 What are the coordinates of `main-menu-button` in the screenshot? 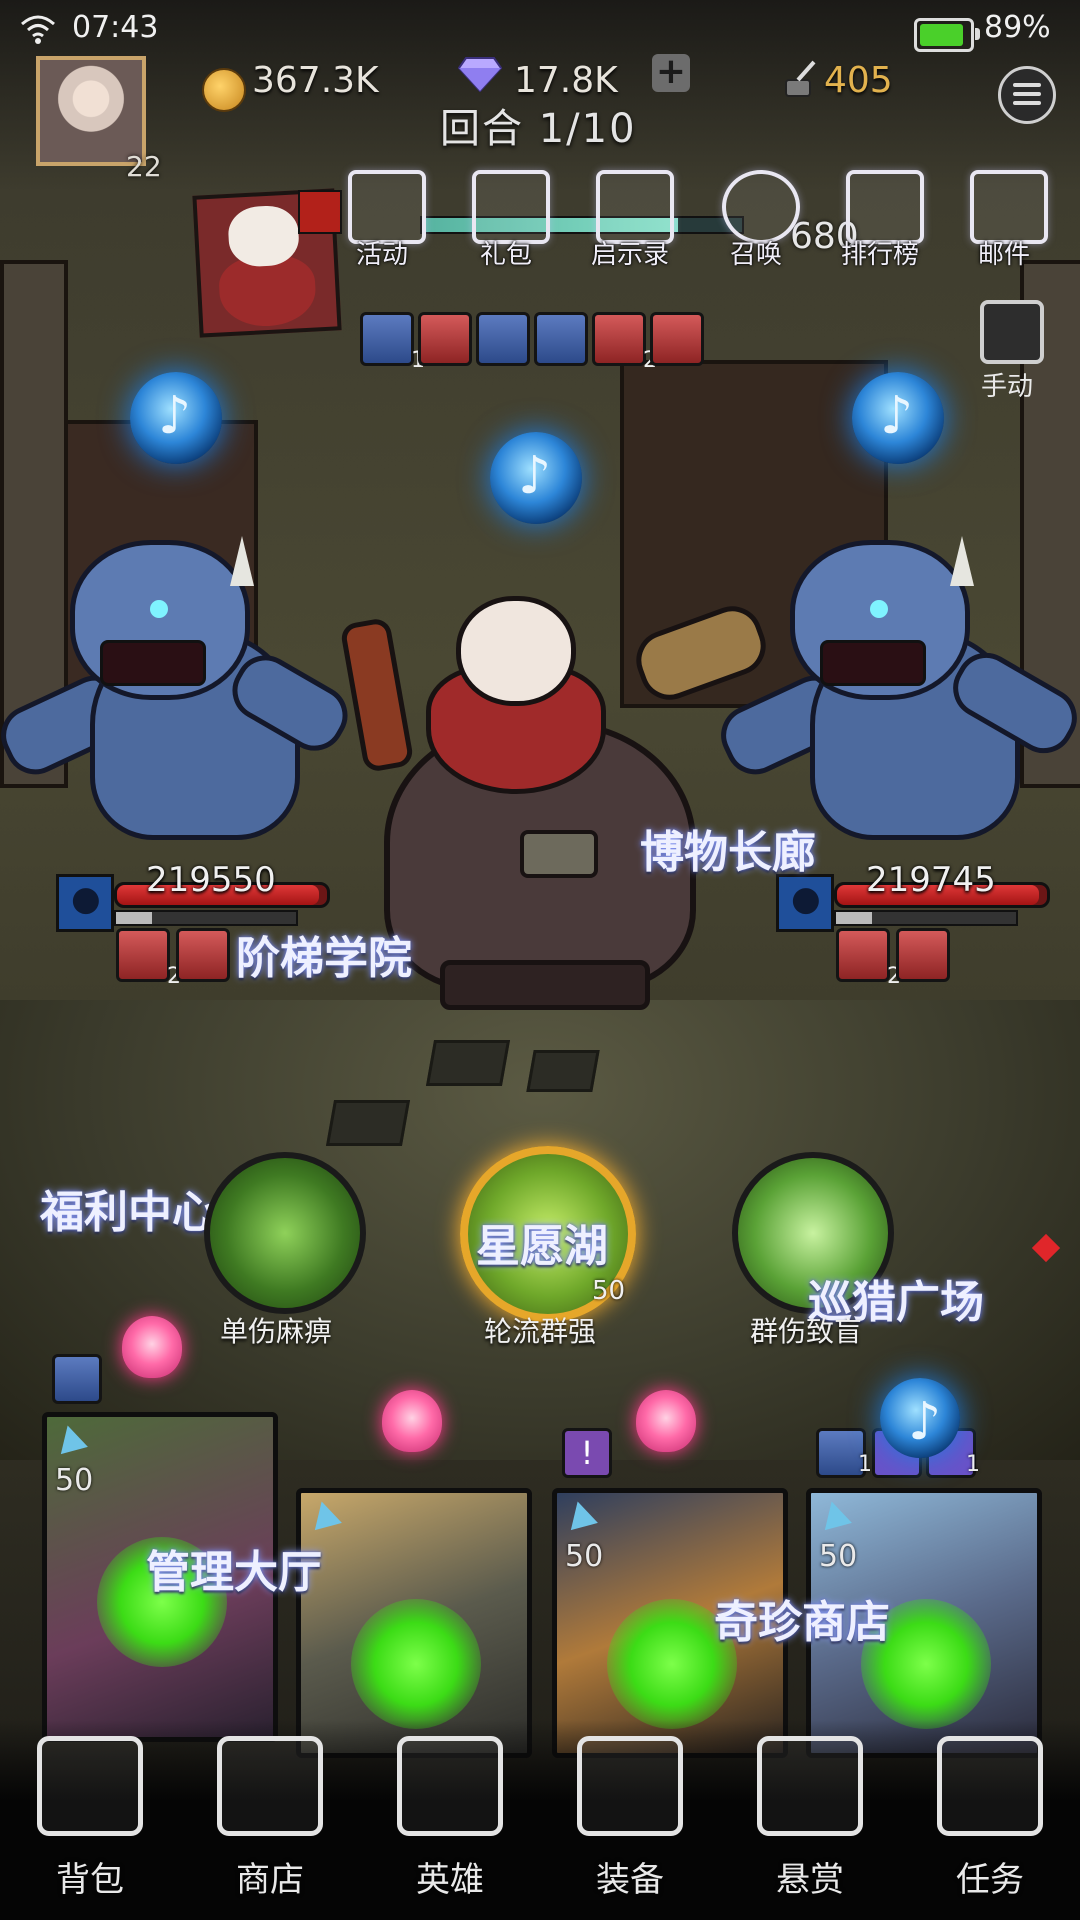 It's located at (1027, 95).